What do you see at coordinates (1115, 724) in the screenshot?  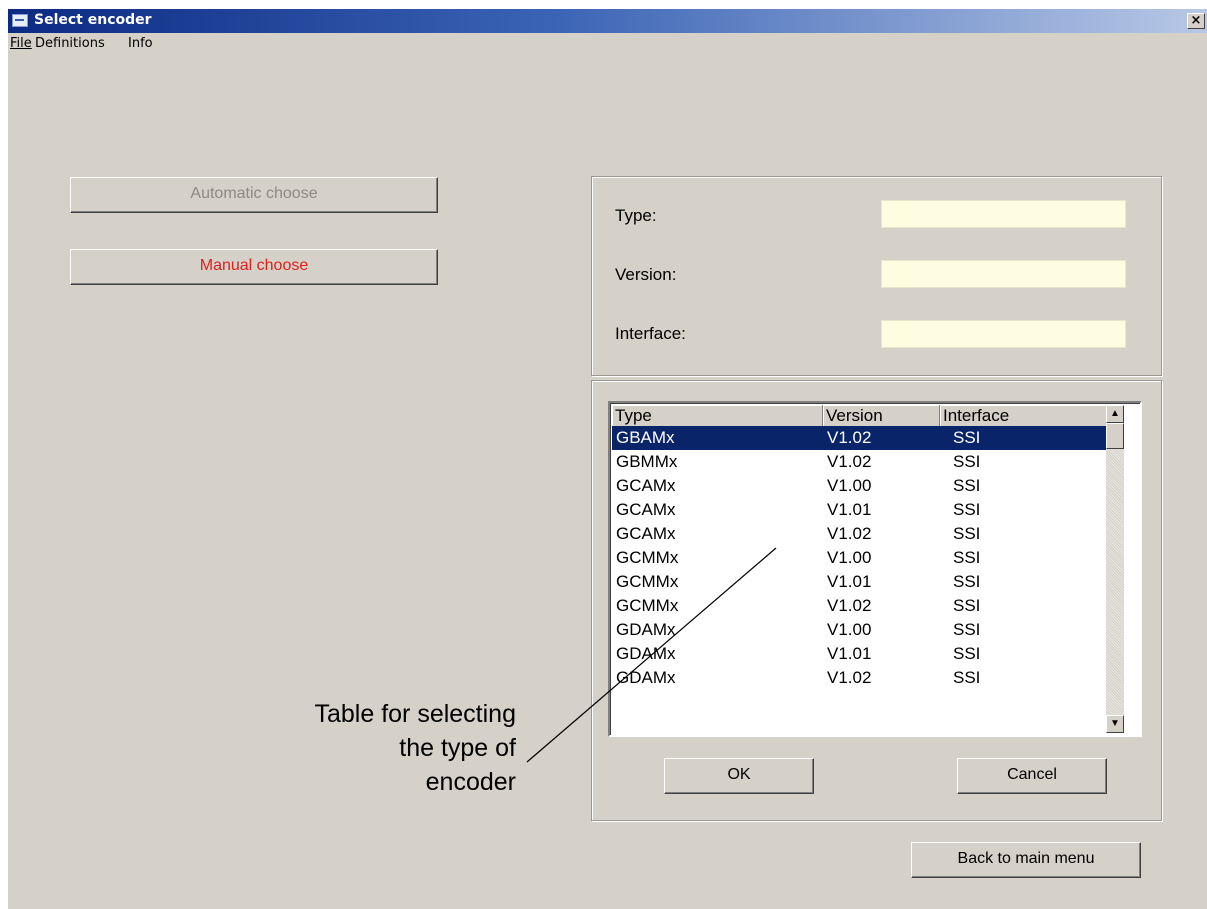 I see `scroll-down-button: ▼` at bounding box center [1115, 724].